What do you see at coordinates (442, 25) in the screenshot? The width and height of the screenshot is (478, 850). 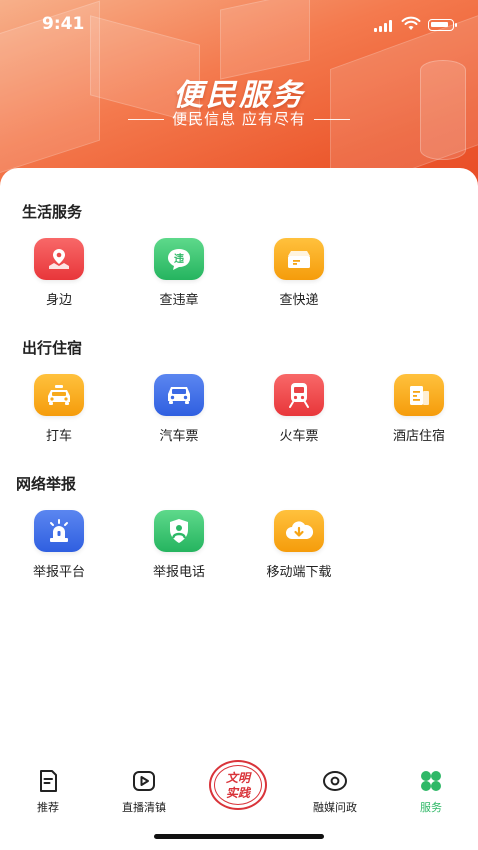 I see `battery-icon` at bounding box center [442, 25].